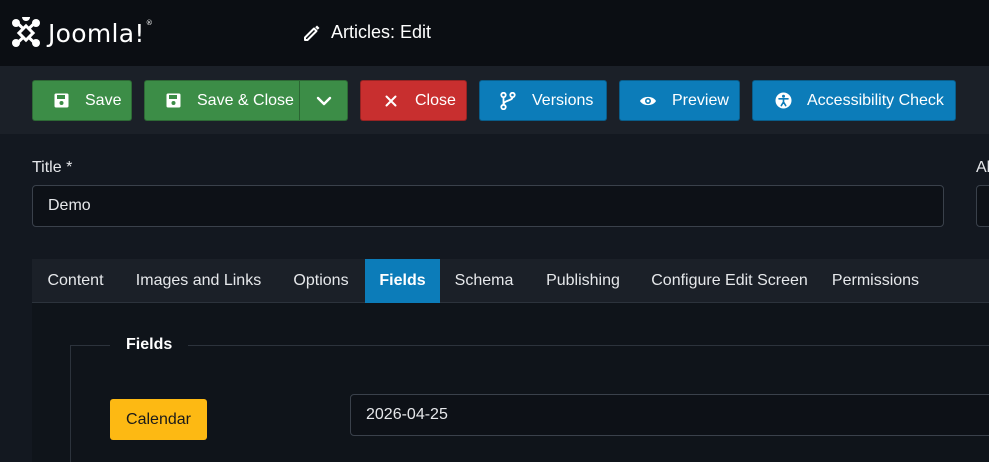 This screenshot has width=989, height=462. Describe the element at coordinates (583, 281) in the screenshot. I see `tab-publishing: Publishing` at that location.